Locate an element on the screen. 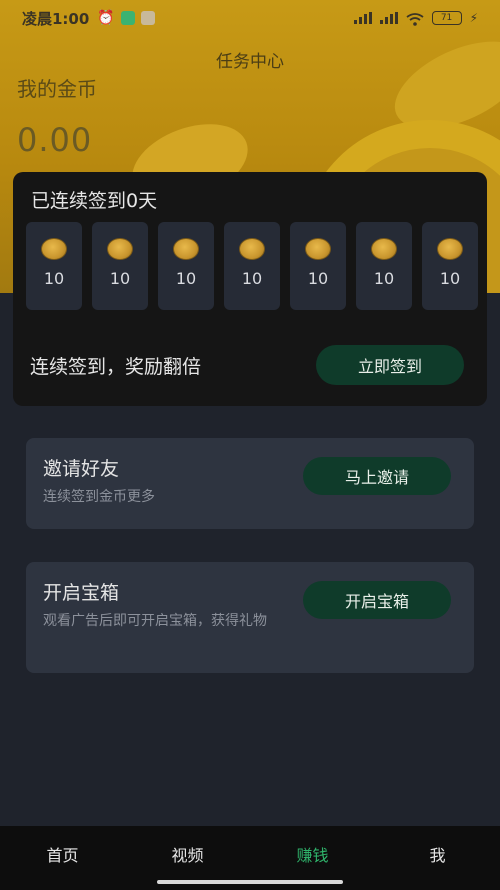  invite-button: 马上邀请 is located at coordinates (377, 476).